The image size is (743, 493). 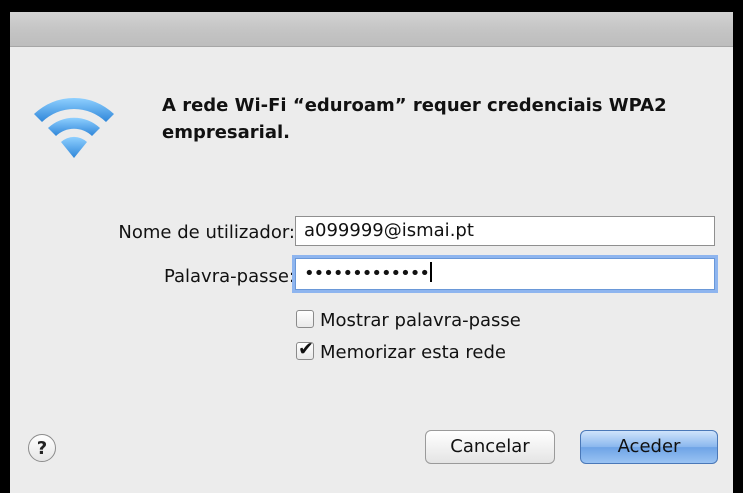 I want to click on show-password-option: Mostrar palavra-passe, so click(x=408, y=320).